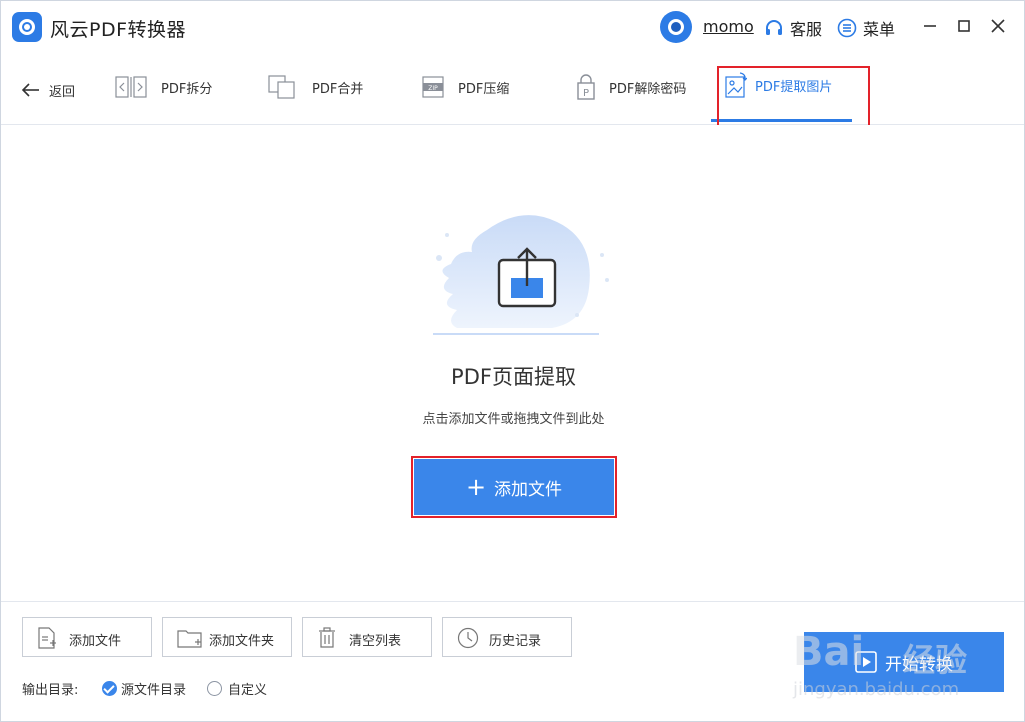 The width and height of the screenshot is (1025, 722). I want to click on output-custom-label: 自定义, so click(248, 690).